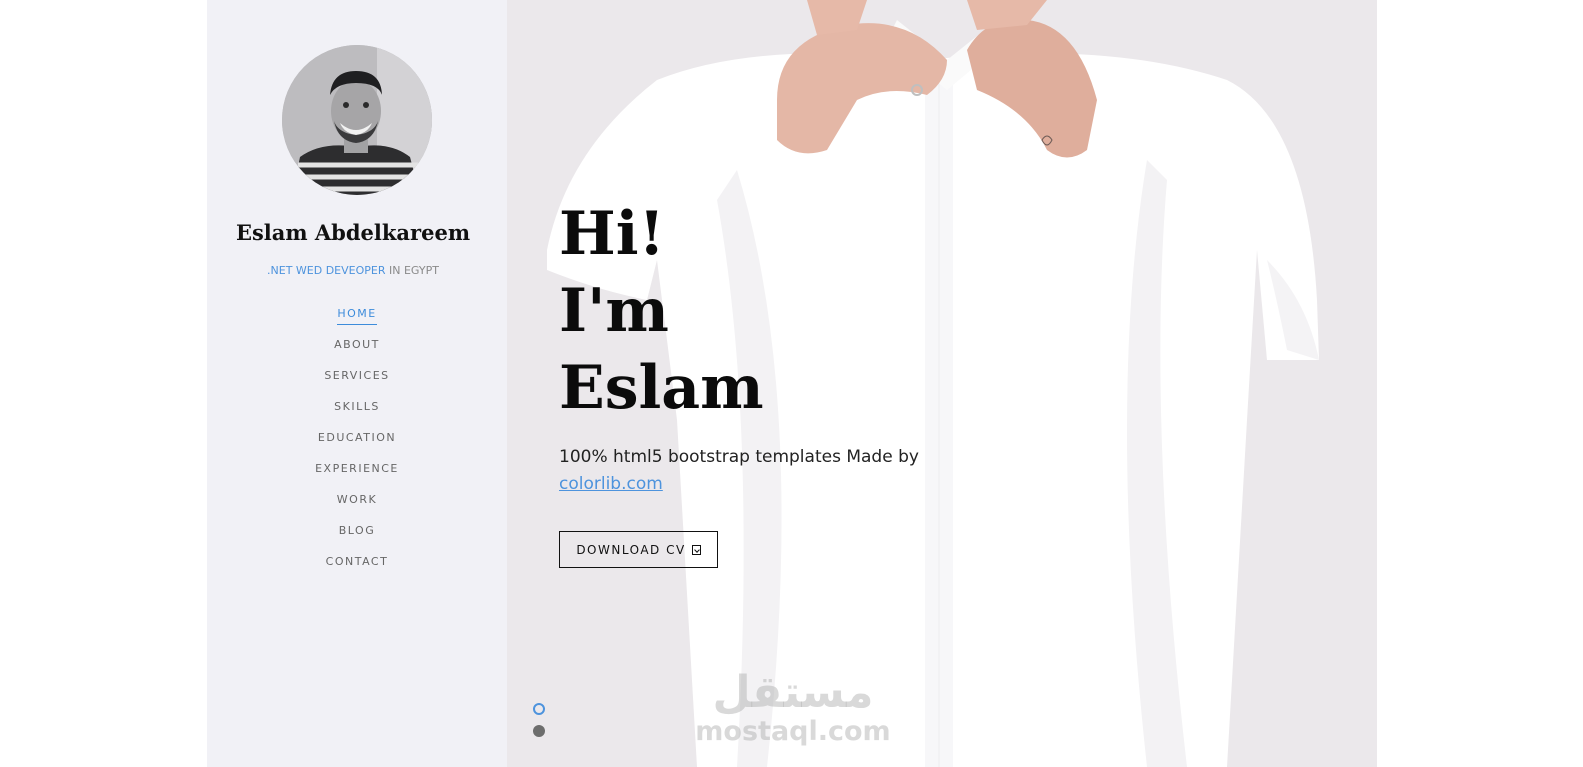 The width and height of the screenshot is (1583, 767). What do you see at coordinates (357, 470) in the screenshot?
I see `nav-label: EXPERIENCE` at bounding box center [357, 470].